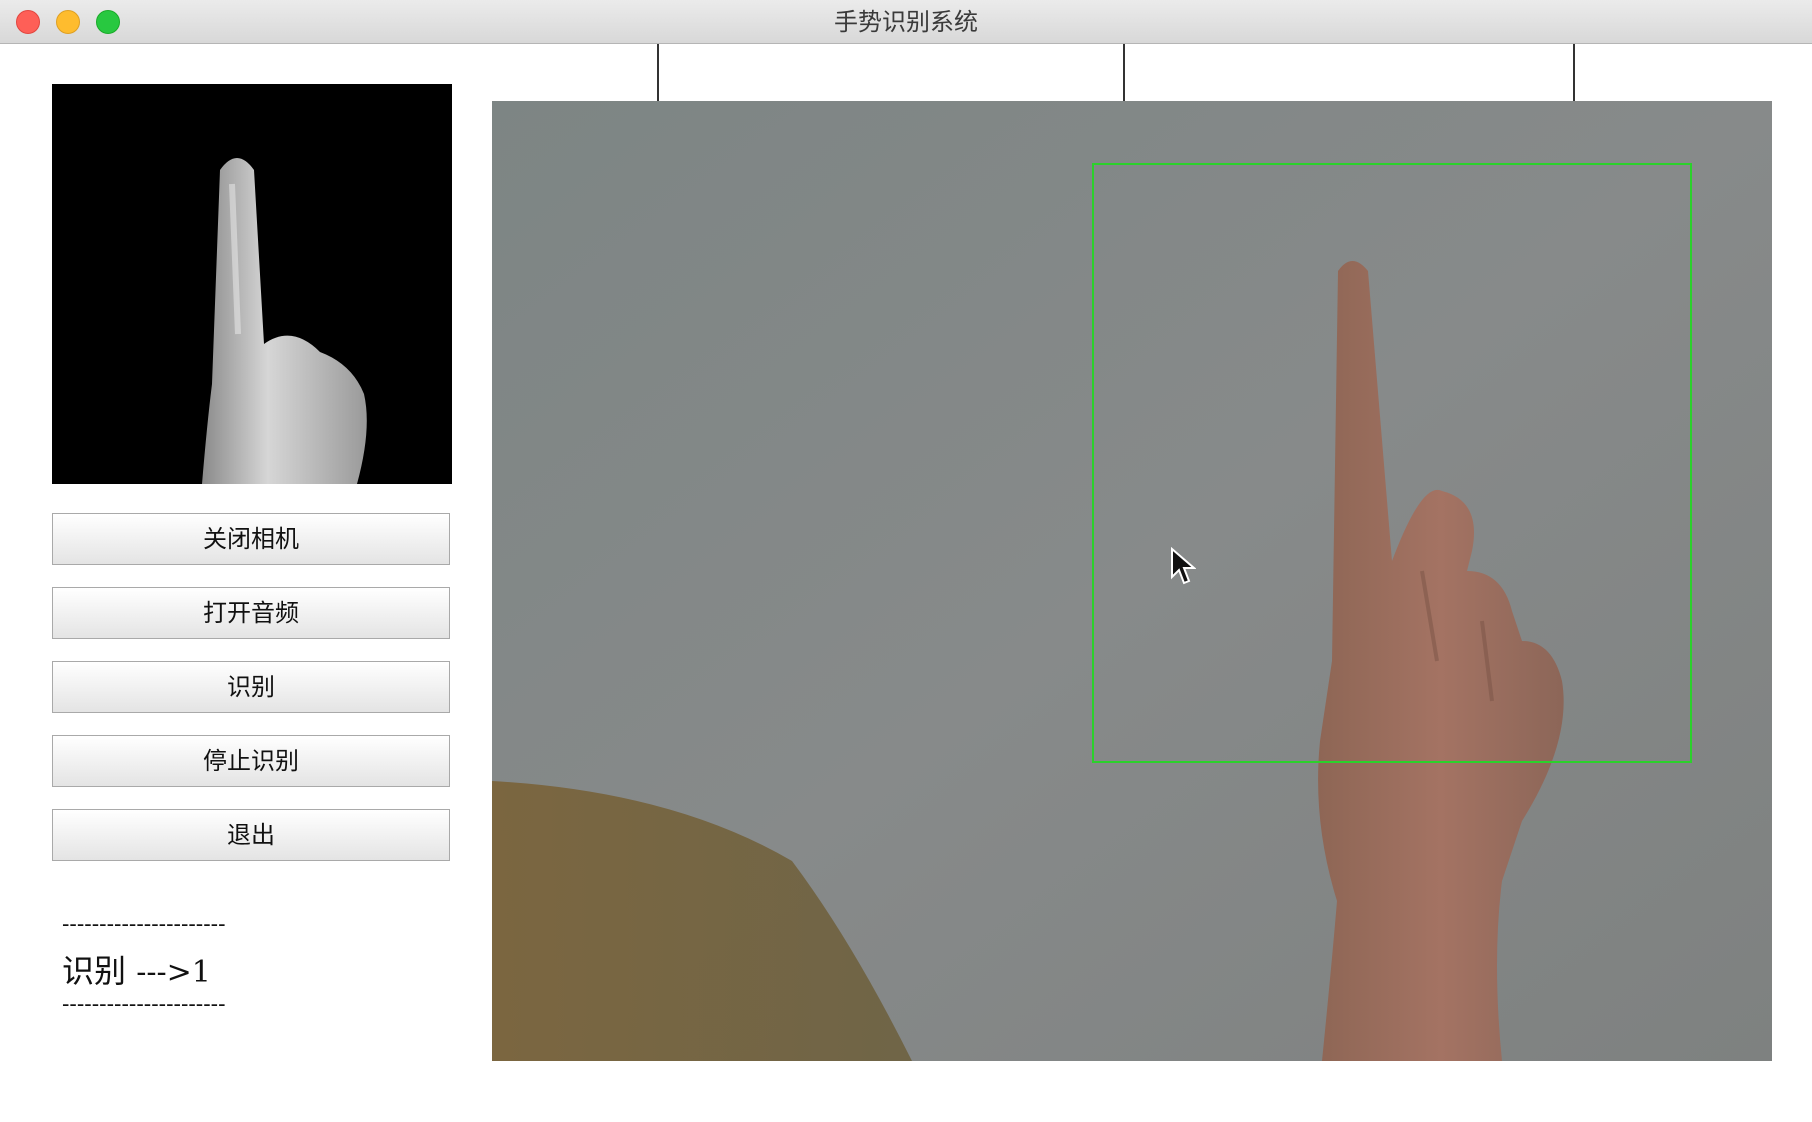 Image resolution: width=1812 pixels, height=1122 pixels. Describe the element at coordinates (1183, 566) in the screenshot. I see `mouse-cursor-icon` at that location.